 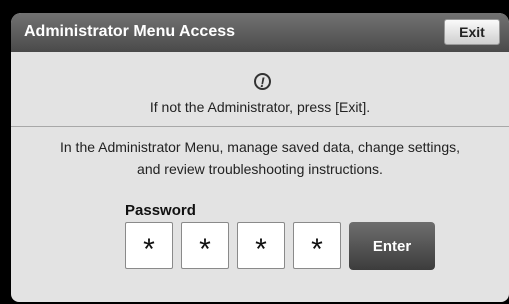 What do you see at coordinates (205, 245) in the screenshot?
I see `password-digit-2: *` at bounding box center [205, 245].